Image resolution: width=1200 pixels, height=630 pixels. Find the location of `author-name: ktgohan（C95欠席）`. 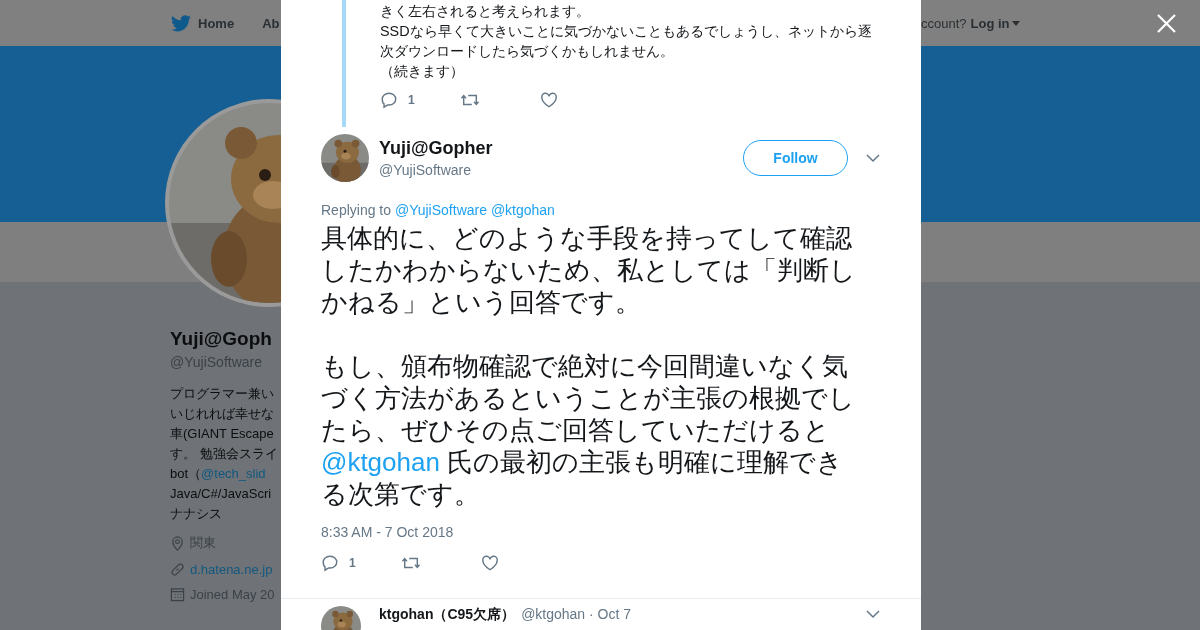

author-name: ktgohan（C95欠席） is located at coordinates (447, 615).